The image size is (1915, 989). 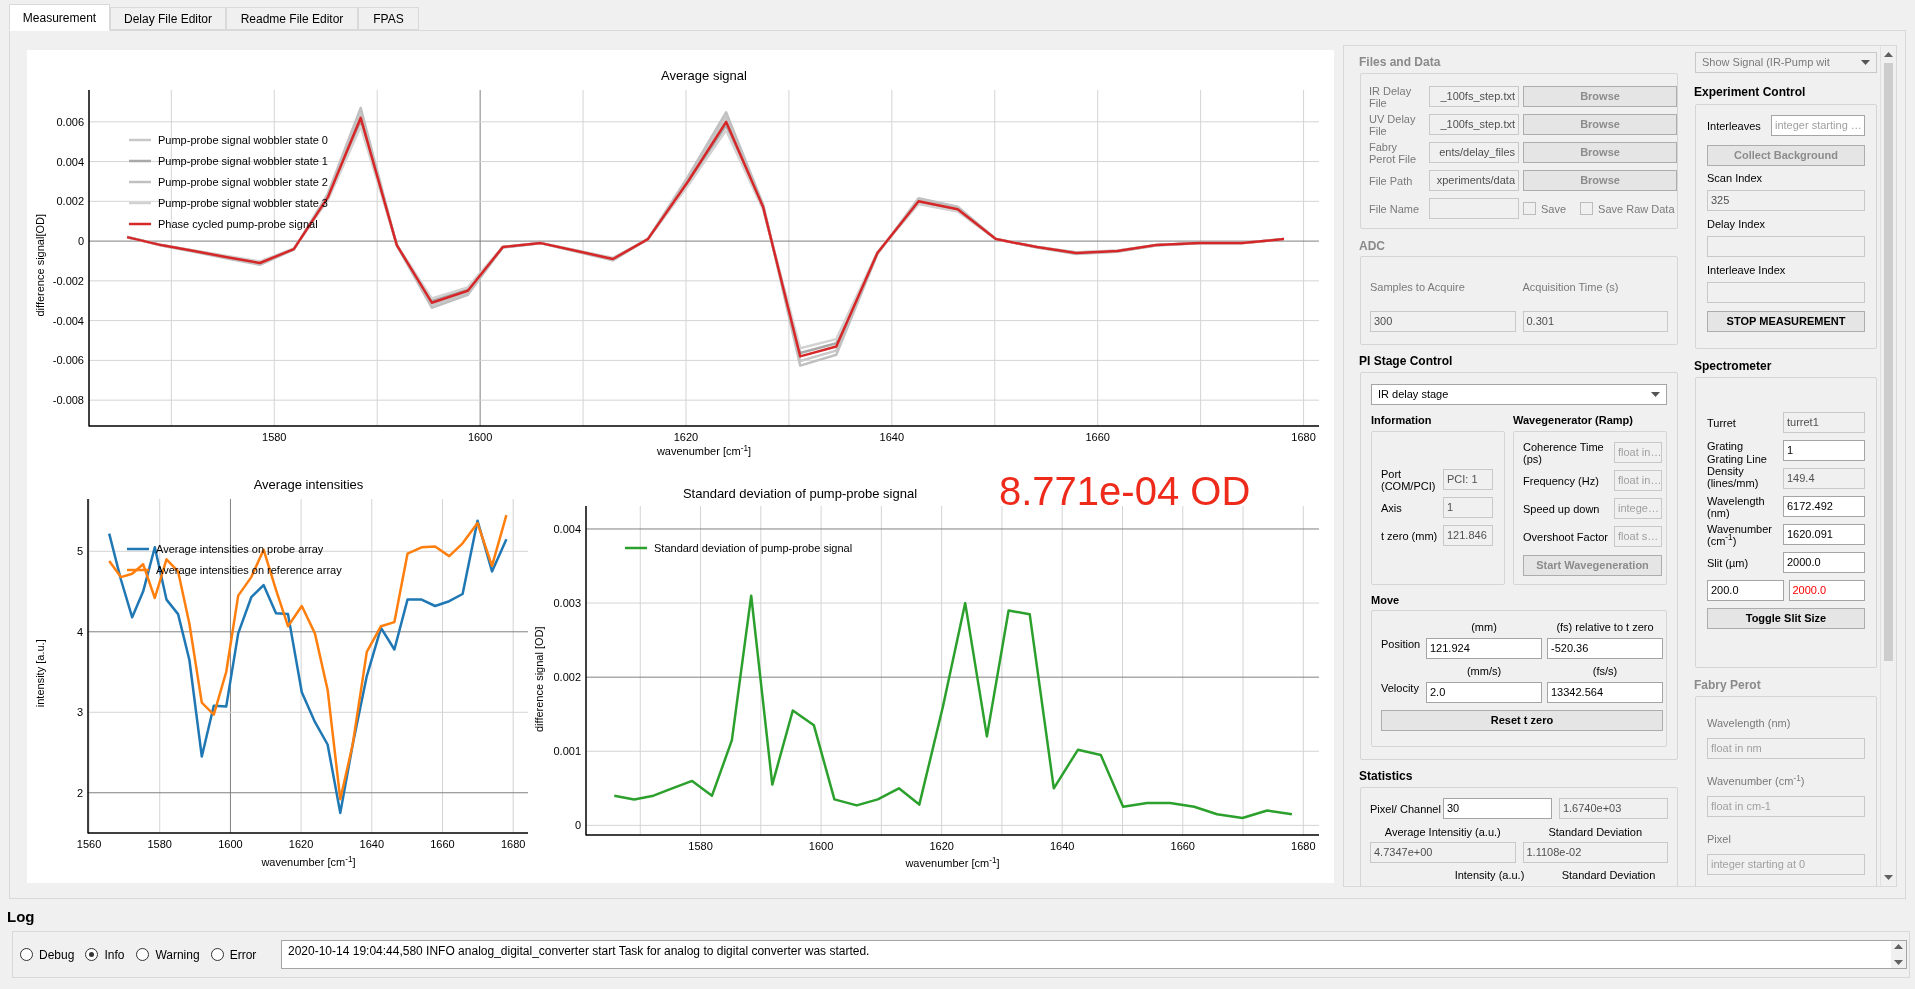 I want to click on axis-label: difference signal[OD], so click(x=39, y=265).